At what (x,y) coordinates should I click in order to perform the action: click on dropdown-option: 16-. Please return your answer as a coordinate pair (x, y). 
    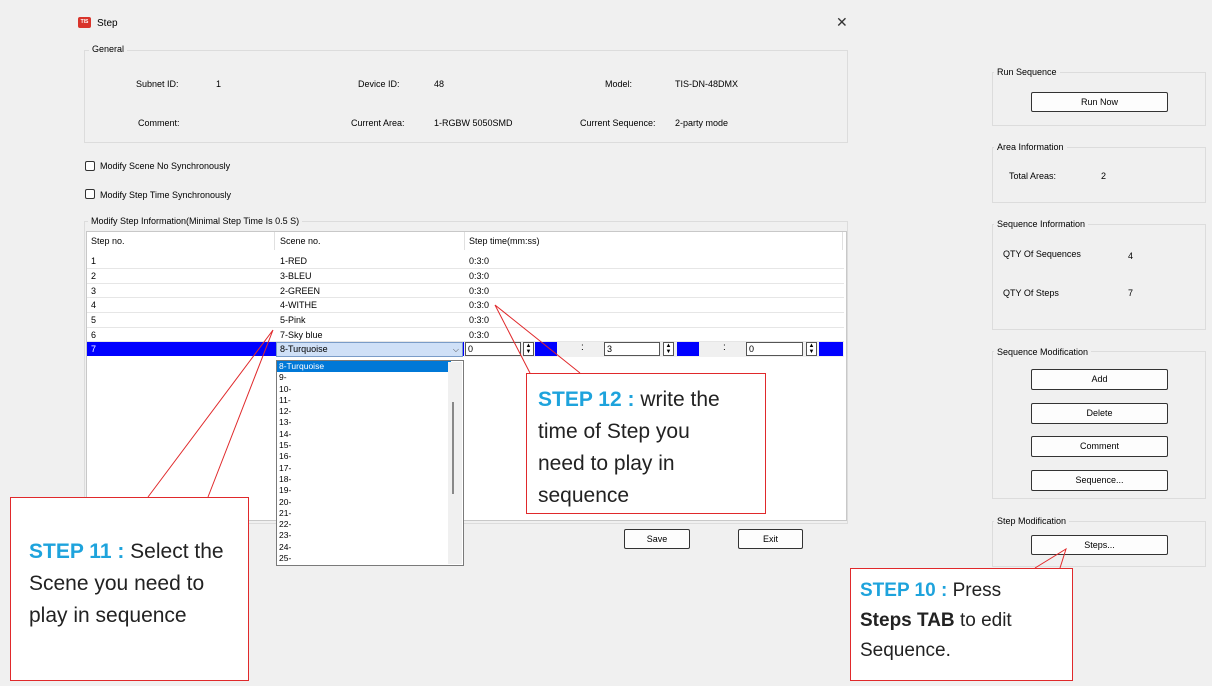
    Looking at the image, I should click on (370, 456).